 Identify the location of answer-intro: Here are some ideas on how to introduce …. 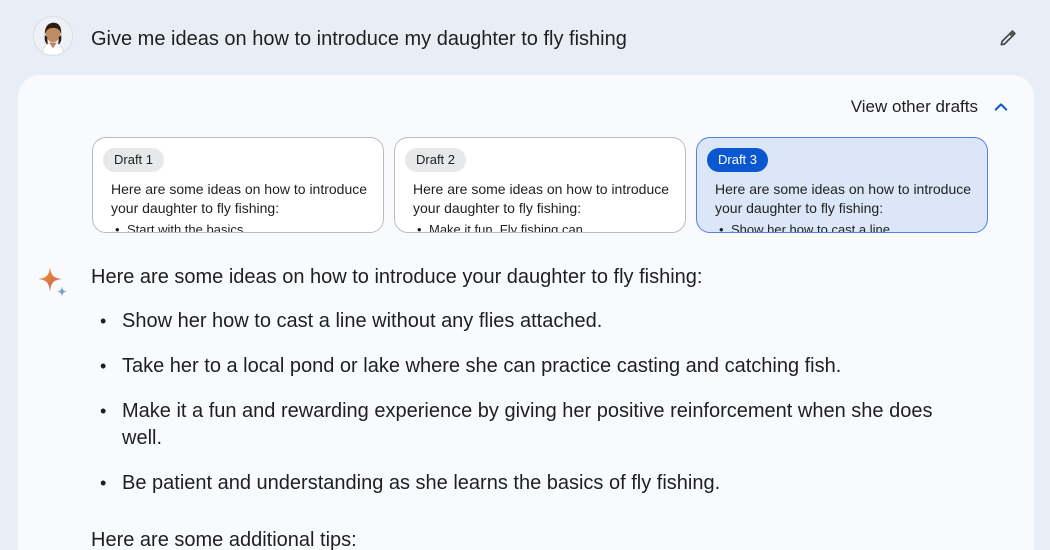
(397, 277).